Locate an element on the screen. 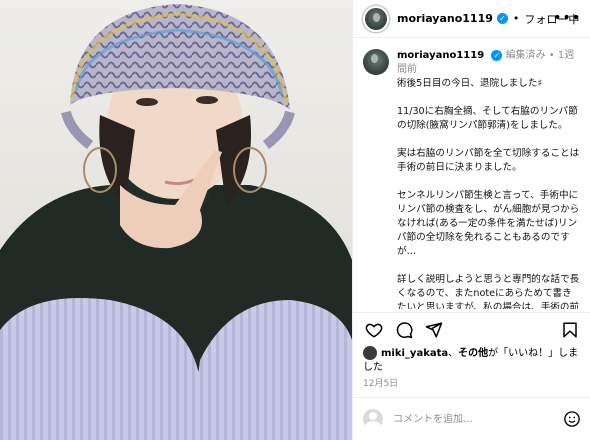  action-bar is located at coordinates (471, 330).